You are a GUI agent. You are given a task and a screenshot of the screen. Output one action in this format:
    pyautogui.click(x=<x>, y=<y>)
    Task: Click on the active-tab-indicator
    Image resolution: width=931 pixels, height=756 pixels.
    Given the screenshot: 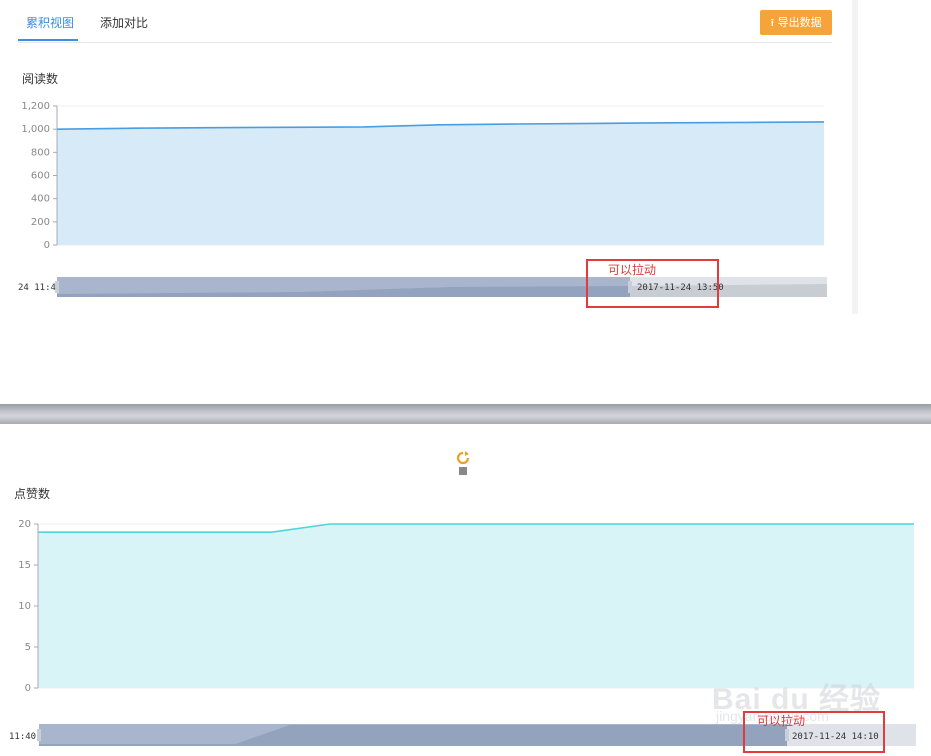 What is the action you would take?
    pyautogui.click(x=48, y=40)
    